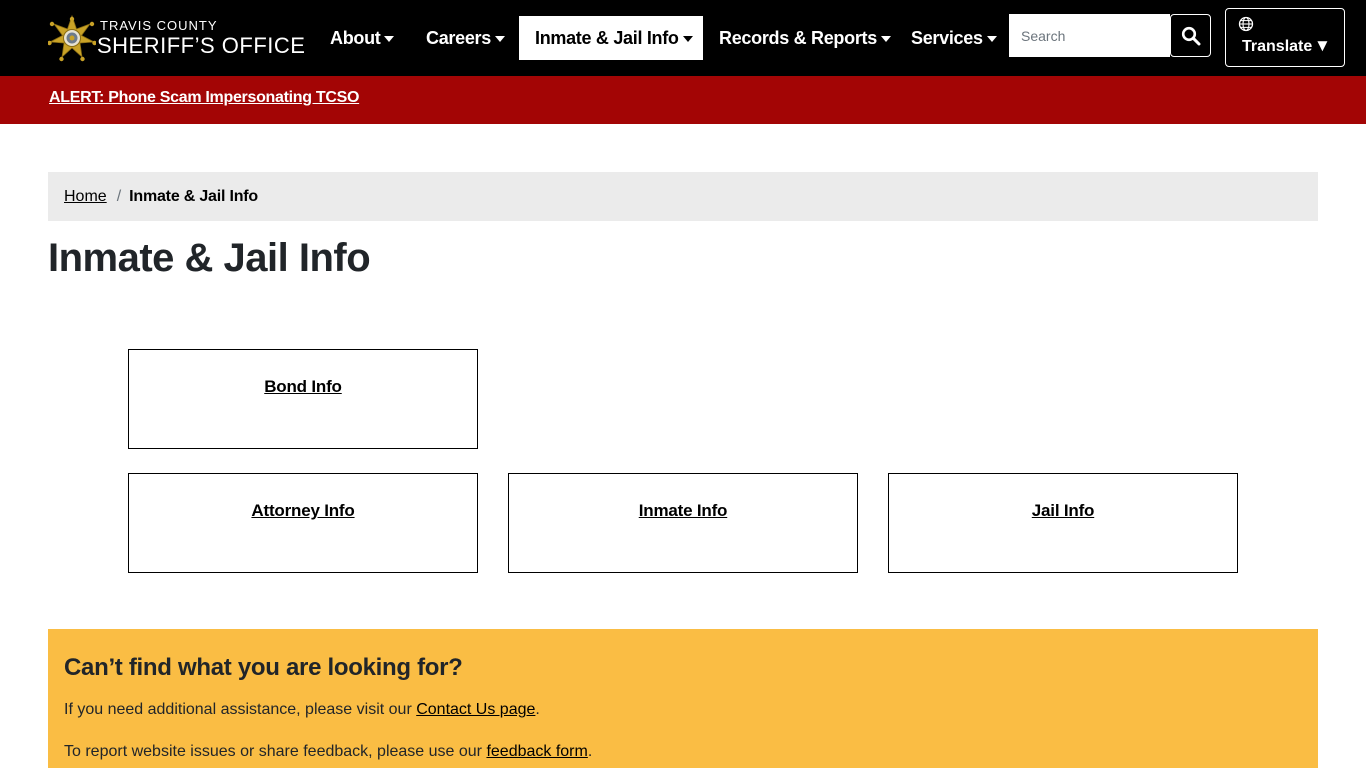 The width and height of the screenshot is (1366, 768). Describe the element at coordinates (536, 751) in the screenshot. I see `feedback-form-link: feedback form` at that location.